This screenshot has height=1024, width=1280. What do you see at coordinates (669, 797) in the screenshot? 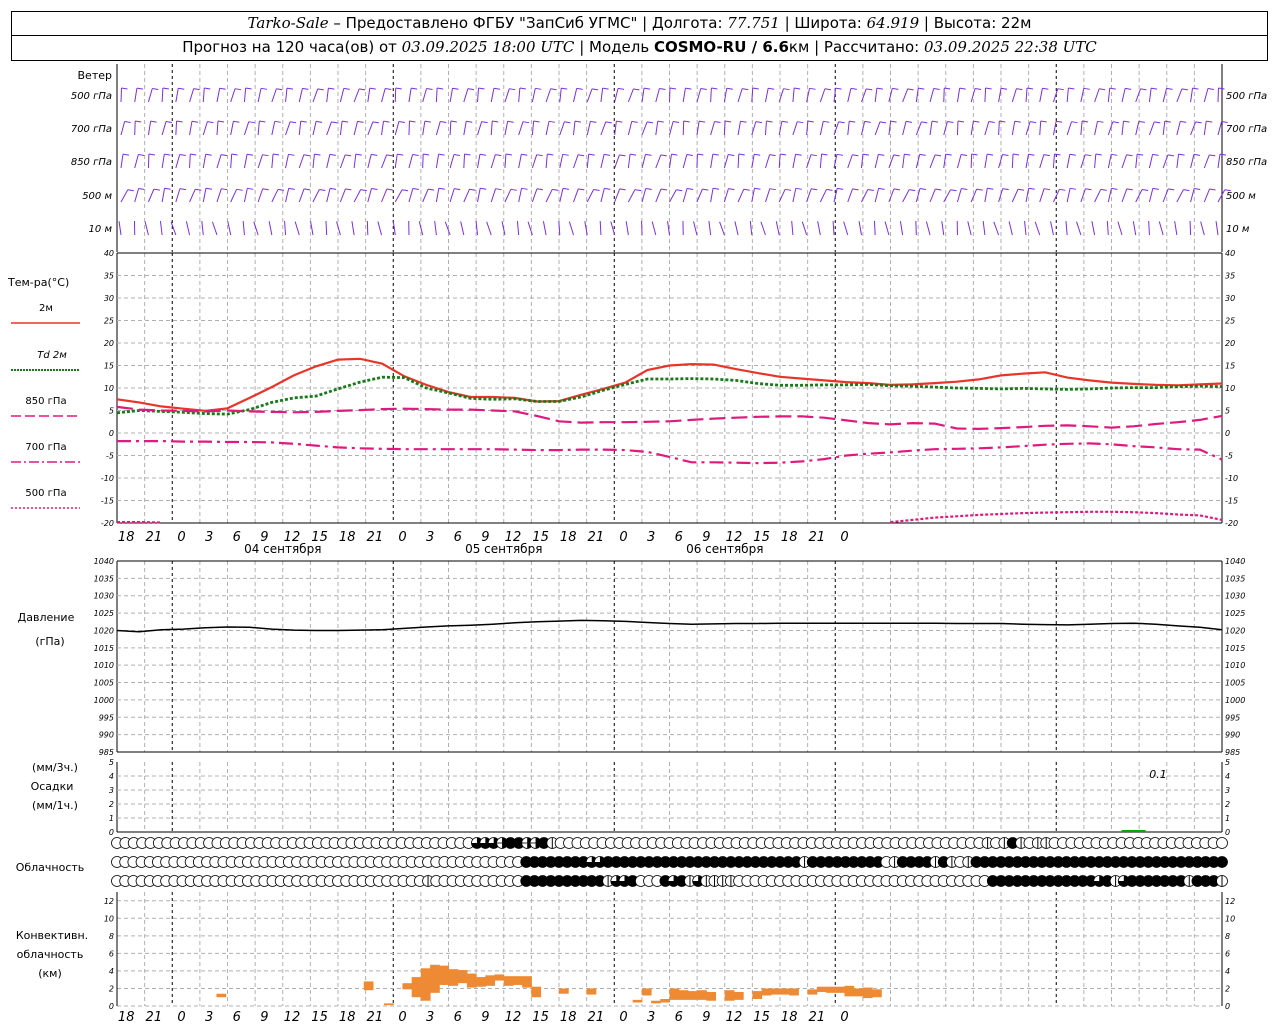
I see `precip-grid` at bounding box center [669, 797].